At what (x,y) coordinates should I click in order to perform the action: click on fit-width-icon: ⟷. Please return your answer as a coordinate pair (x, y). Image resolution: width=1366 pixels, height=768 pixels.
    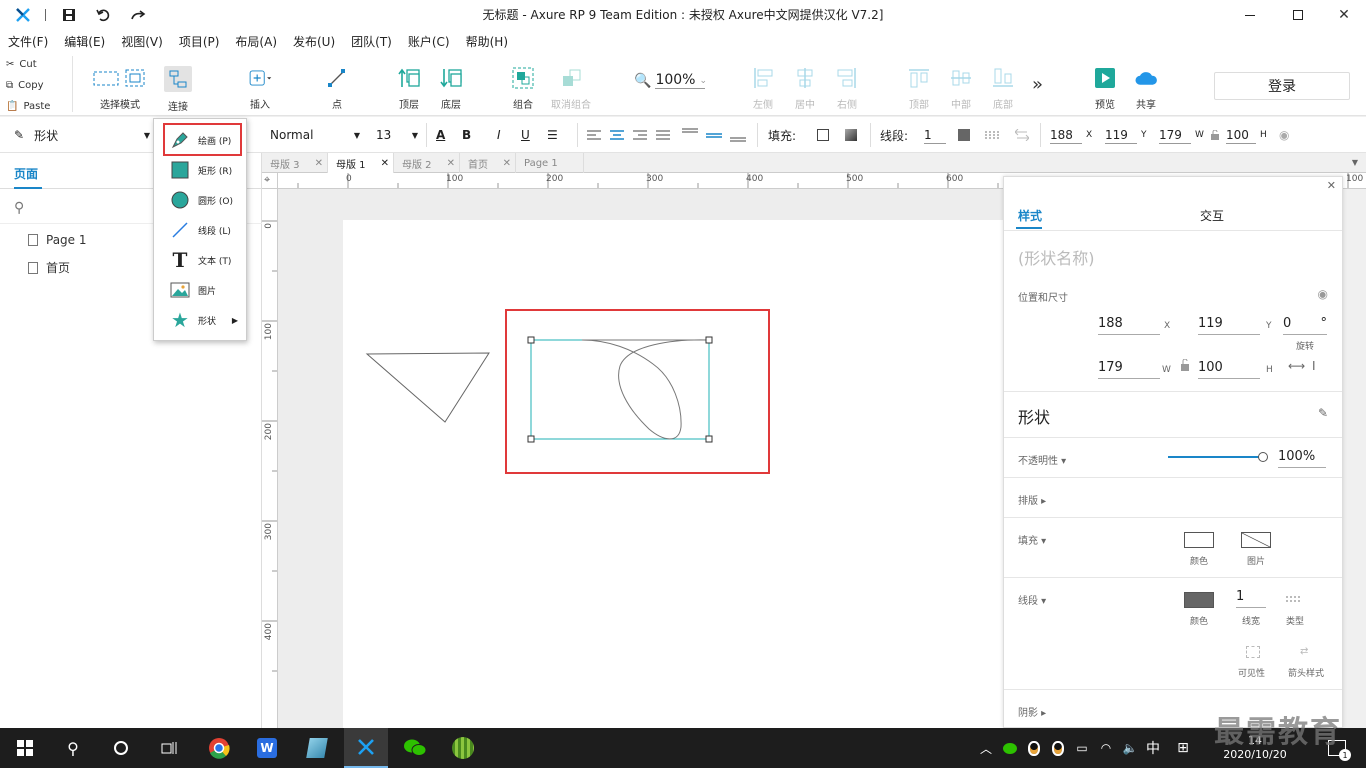
    Looking at the image, I should click on (1296, 366).